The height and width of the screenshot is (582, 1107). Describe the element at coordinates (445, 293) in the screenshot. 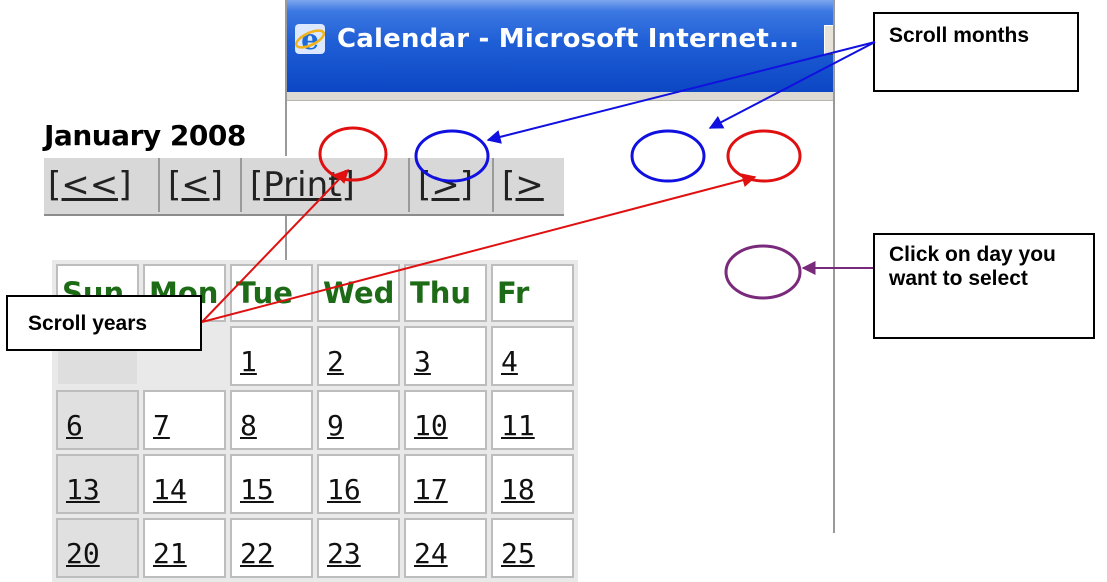

I see `weekday-thu: Thu` at that location.